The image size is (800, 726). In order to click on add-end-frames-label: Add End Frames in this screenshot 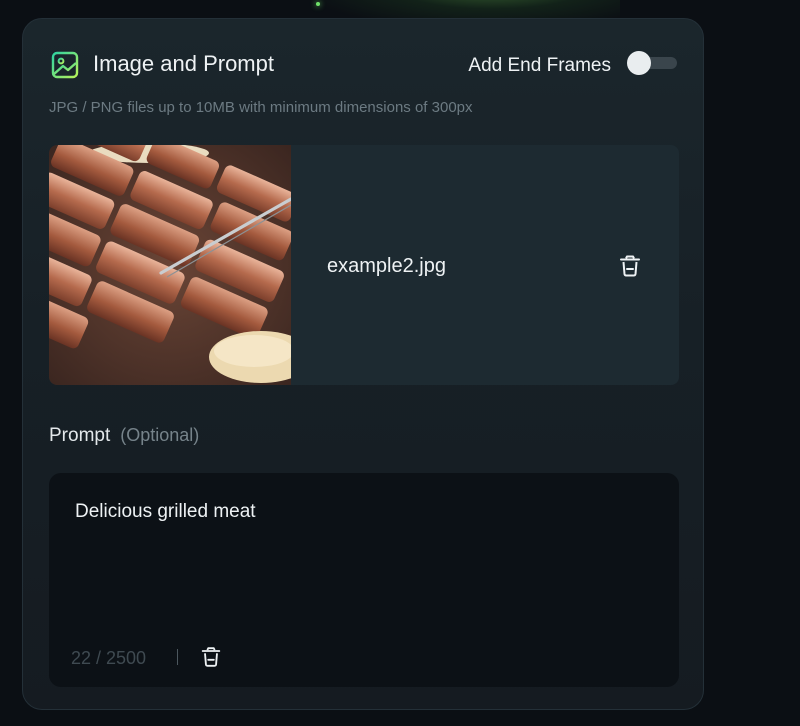, I will do `click(539, 65)`.